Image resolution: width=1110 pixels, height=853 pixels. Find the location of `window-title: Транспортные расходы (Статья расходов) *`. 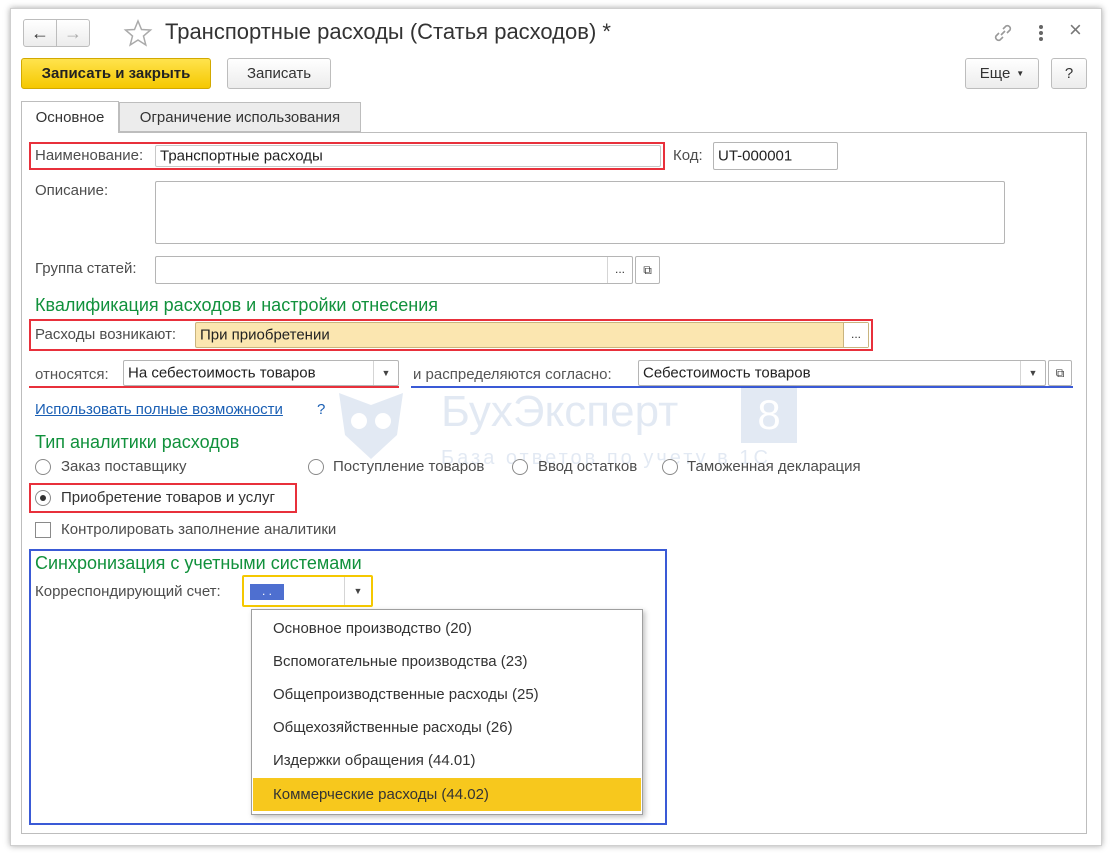

window-title: Транспортные расходы (Статья расходов) * is located at coordinates (388, 31).